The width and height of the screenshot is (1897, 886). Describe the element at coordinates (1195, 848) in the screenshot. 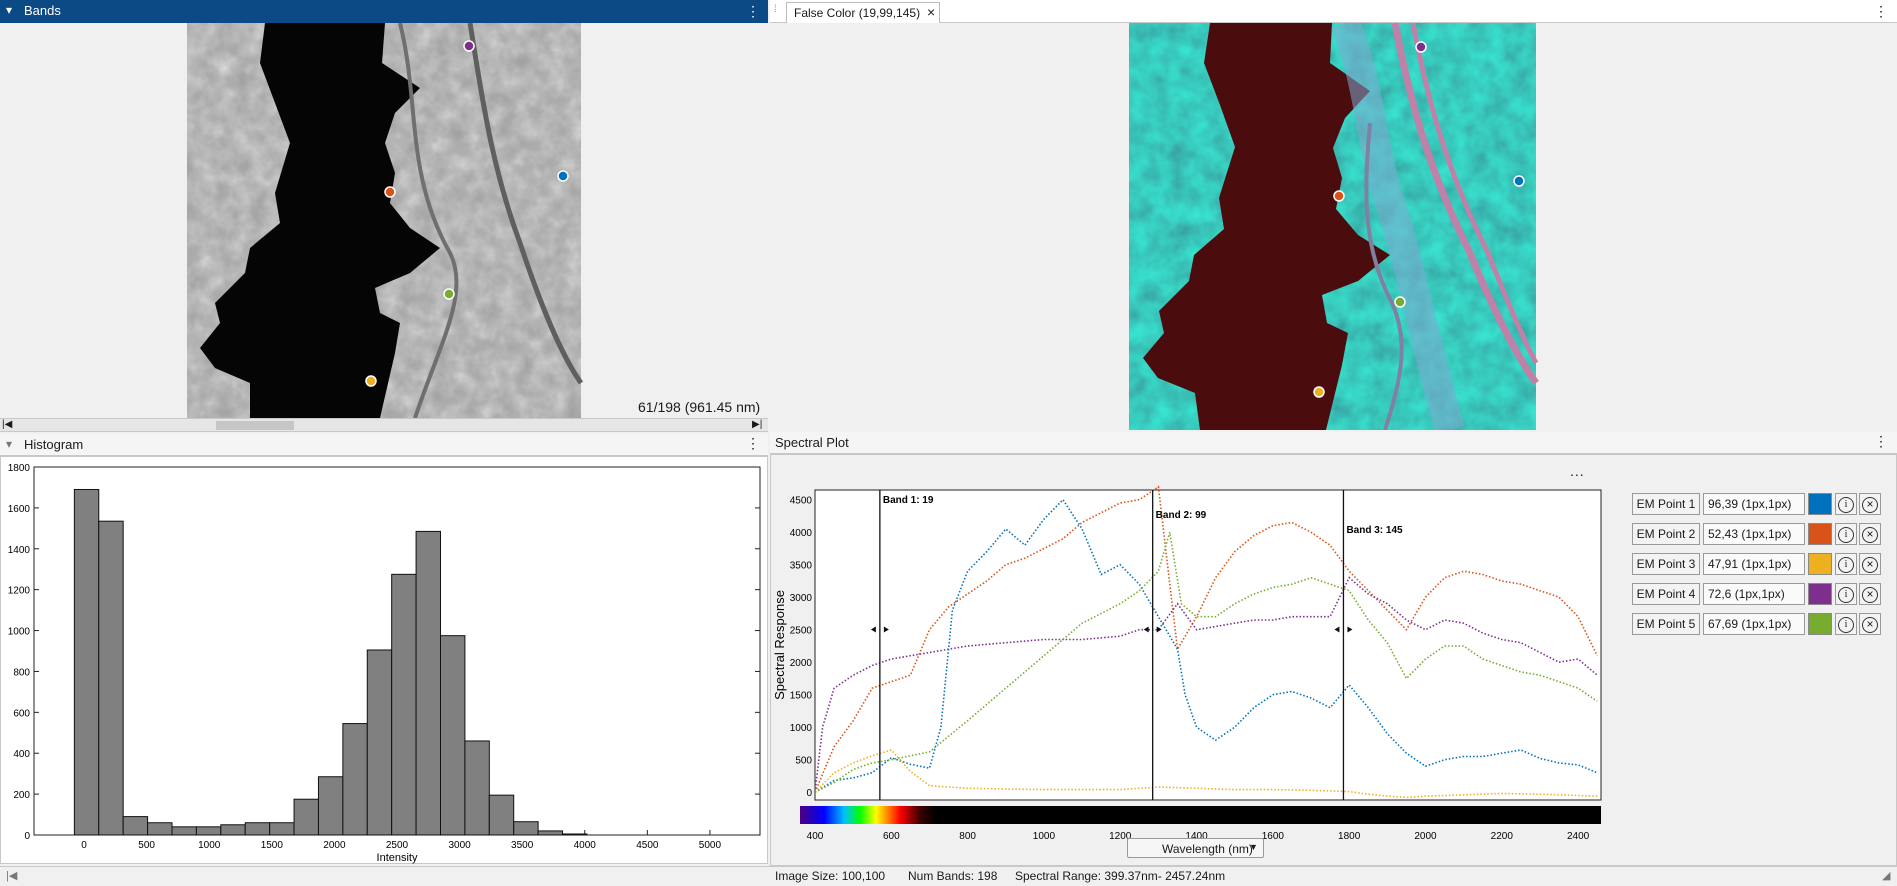

I see `wavelength-dropdown: Wavelength (nm) ▼` at that location.